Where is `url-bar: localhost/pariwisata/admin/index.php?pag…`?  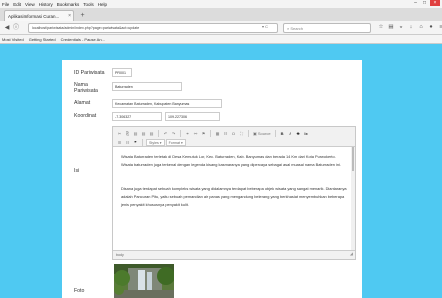 url-bar: localhost/pariwisata/admin/index.php?pag… is located at coordinates (153, 28).